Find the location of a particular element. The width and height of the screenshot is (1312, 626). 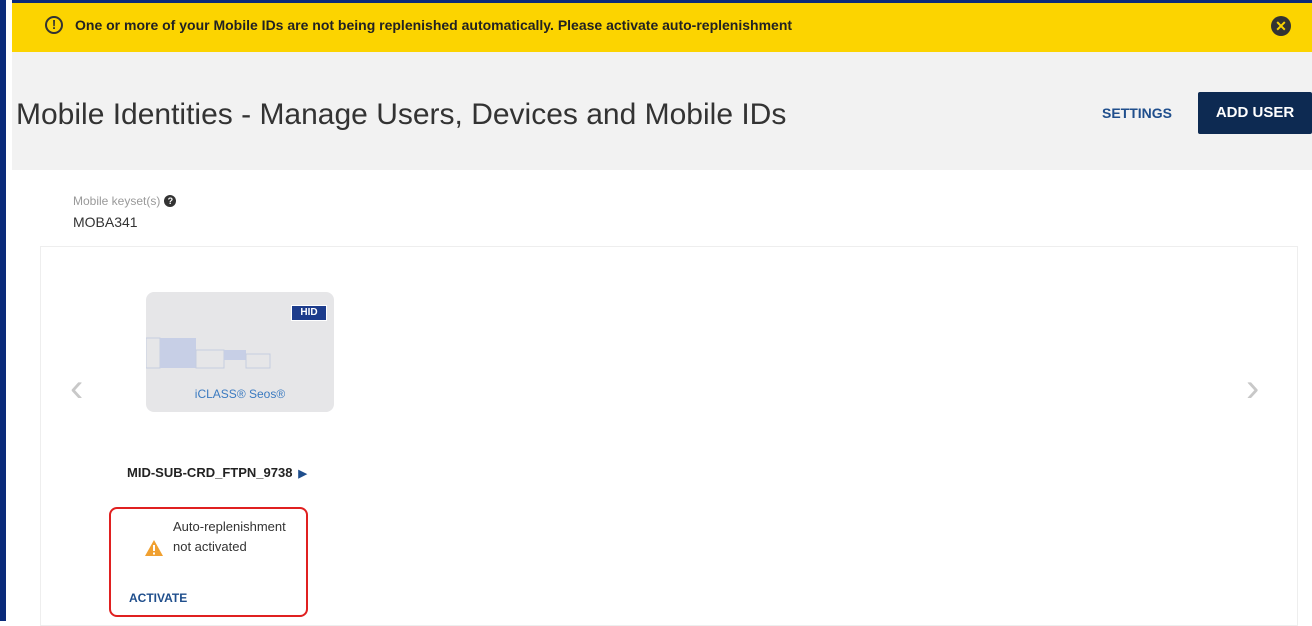

help-icon: ? is located at coordinates (170, 201).